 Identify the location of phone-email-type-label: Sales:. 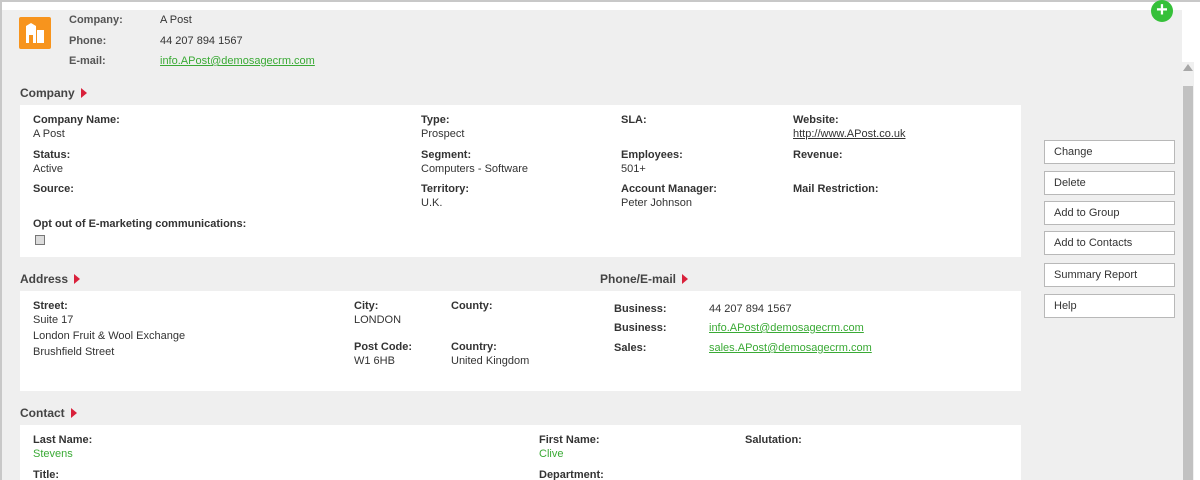
(630, 348).